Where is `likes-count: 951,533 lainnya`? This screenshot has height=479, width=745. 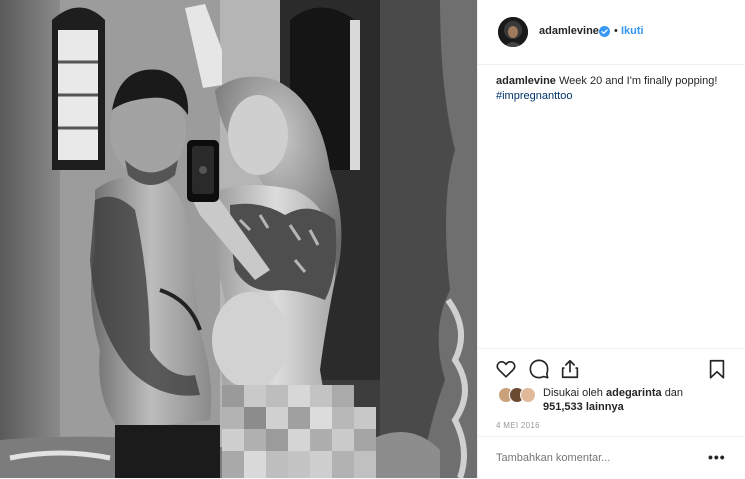 likes-count: 951,533 lainnya is located at coordinates (583, 407).